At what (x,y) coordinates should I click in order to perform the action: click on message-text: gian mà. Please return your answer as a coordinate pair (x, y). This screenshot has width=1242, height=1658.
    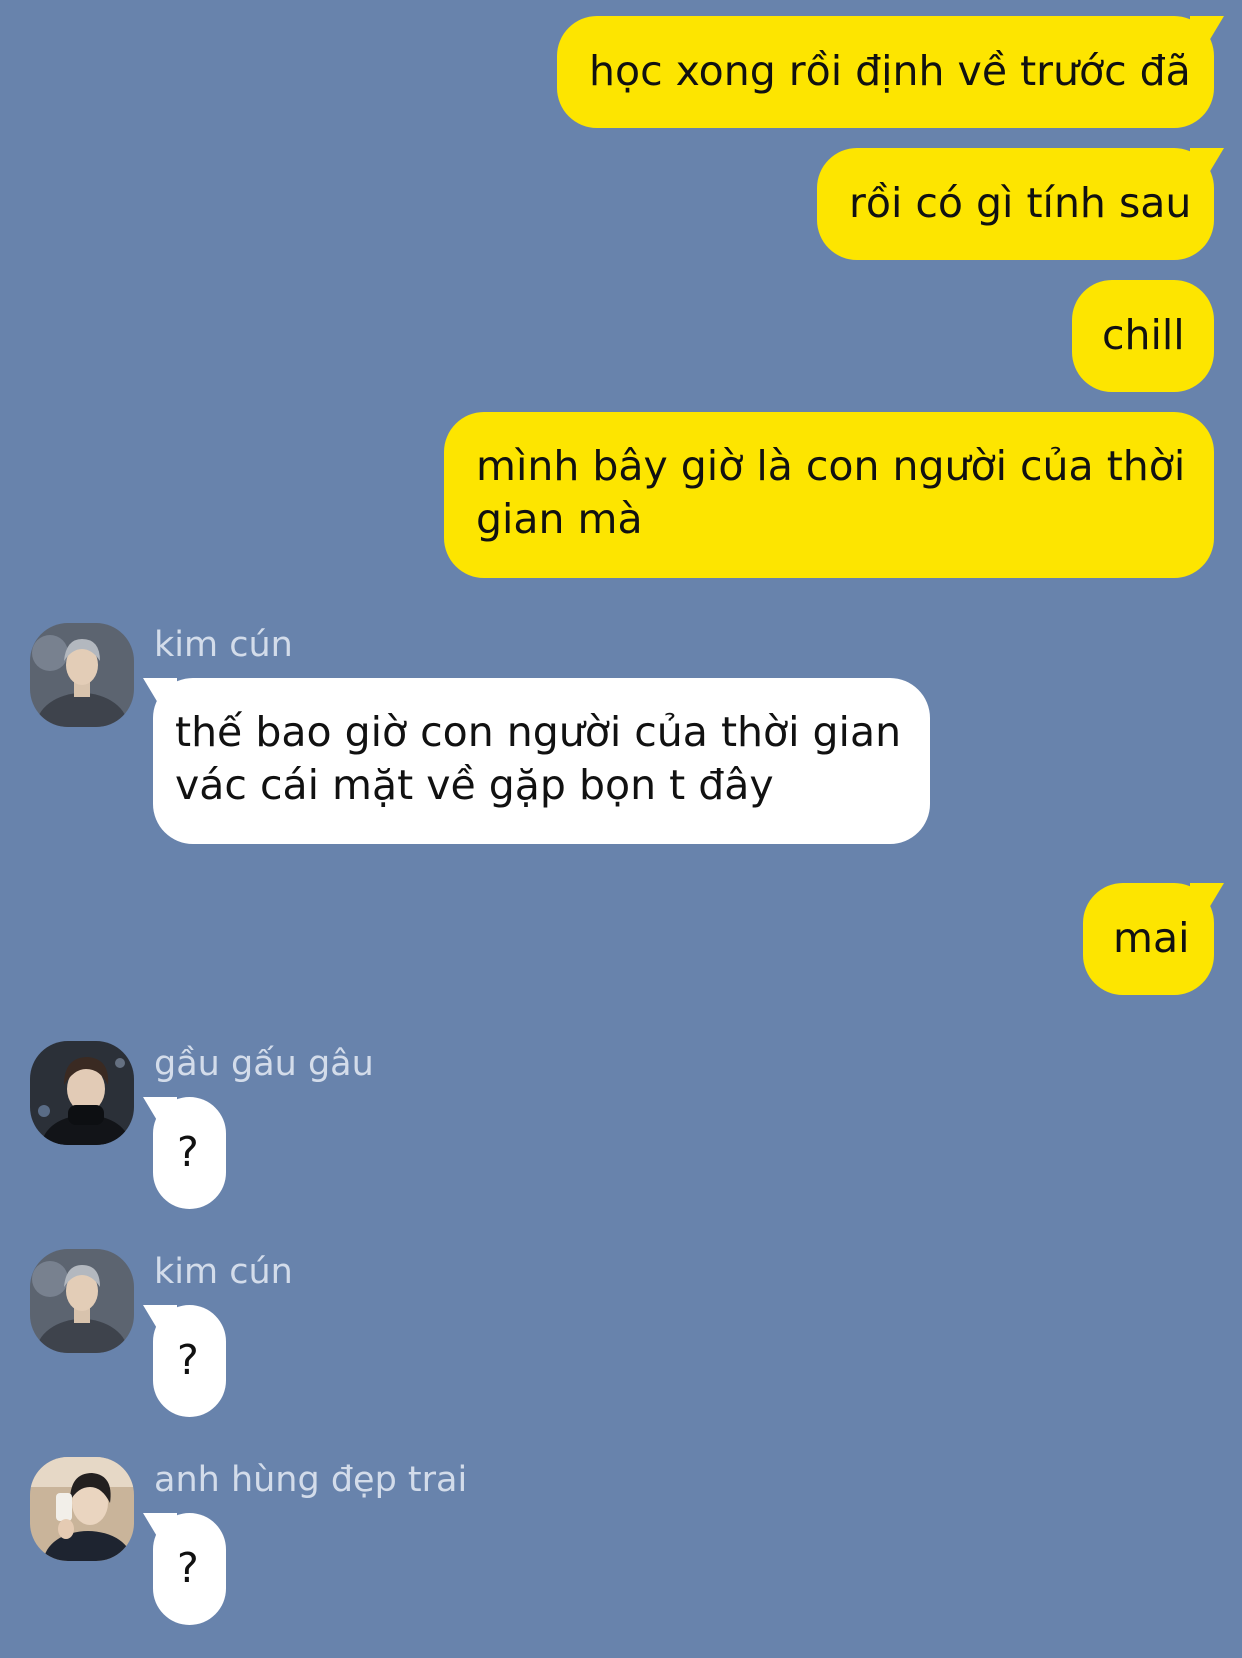
    Looking at the image, I should click on (559, 519).